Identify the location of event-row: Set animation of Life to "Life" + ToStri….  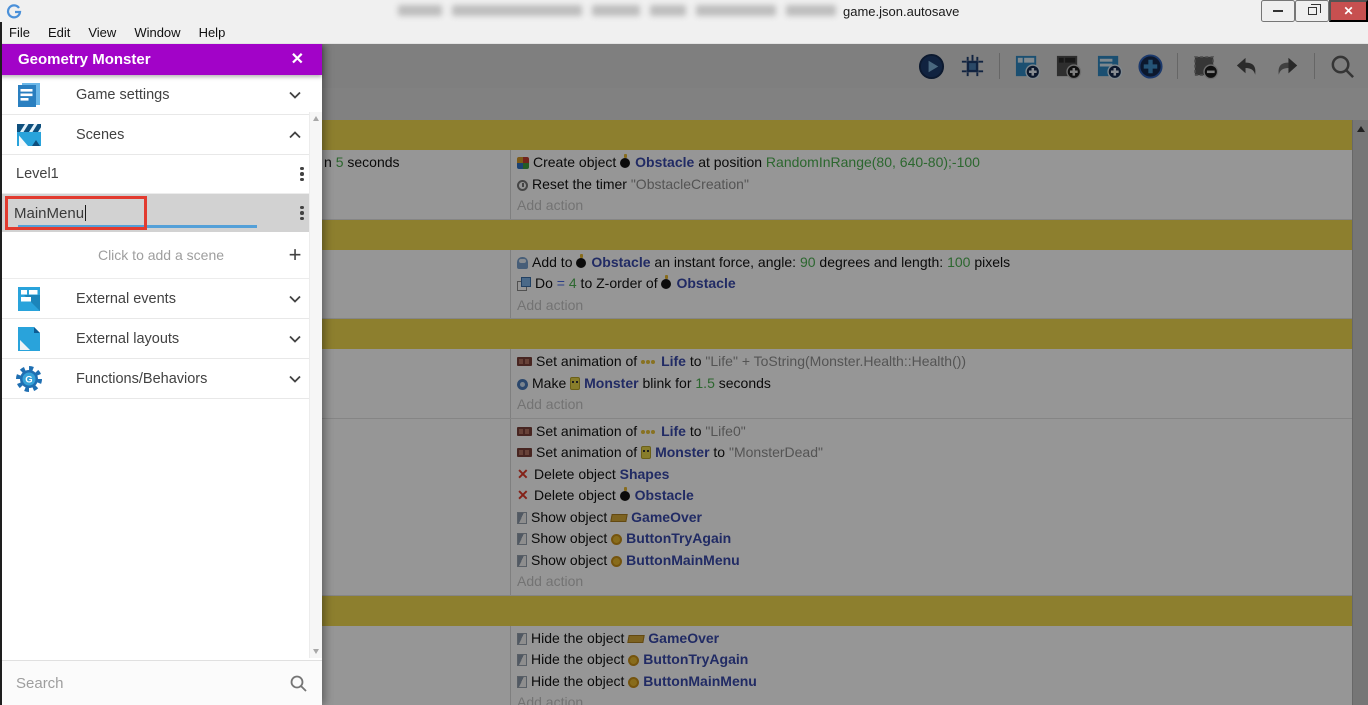
(837, 384).